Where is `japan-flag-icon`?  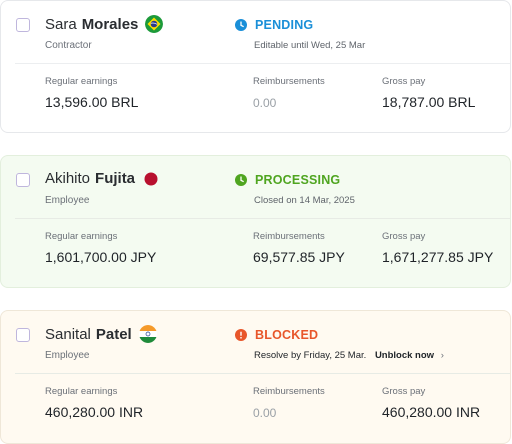 japan-flag-icon is located at coordinates (151, 179).